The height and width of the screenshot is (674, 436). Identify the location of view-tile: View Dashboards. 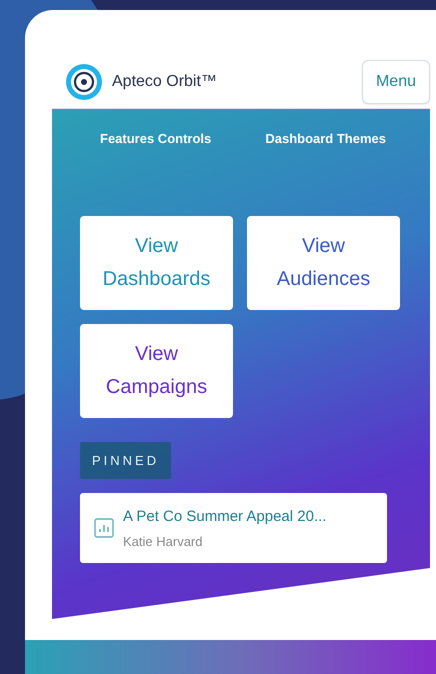
(156, 263).